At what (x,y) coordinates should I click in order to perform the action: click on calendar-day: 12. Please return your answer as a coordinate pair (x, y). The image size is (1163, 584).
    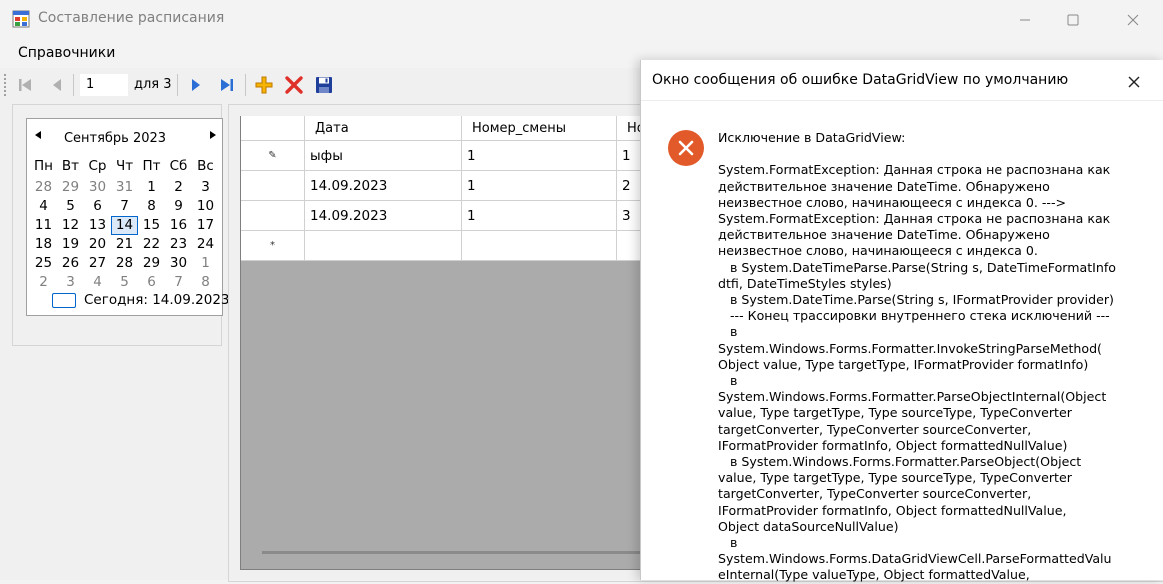
    Looking at the image, I should click on (70, 225).